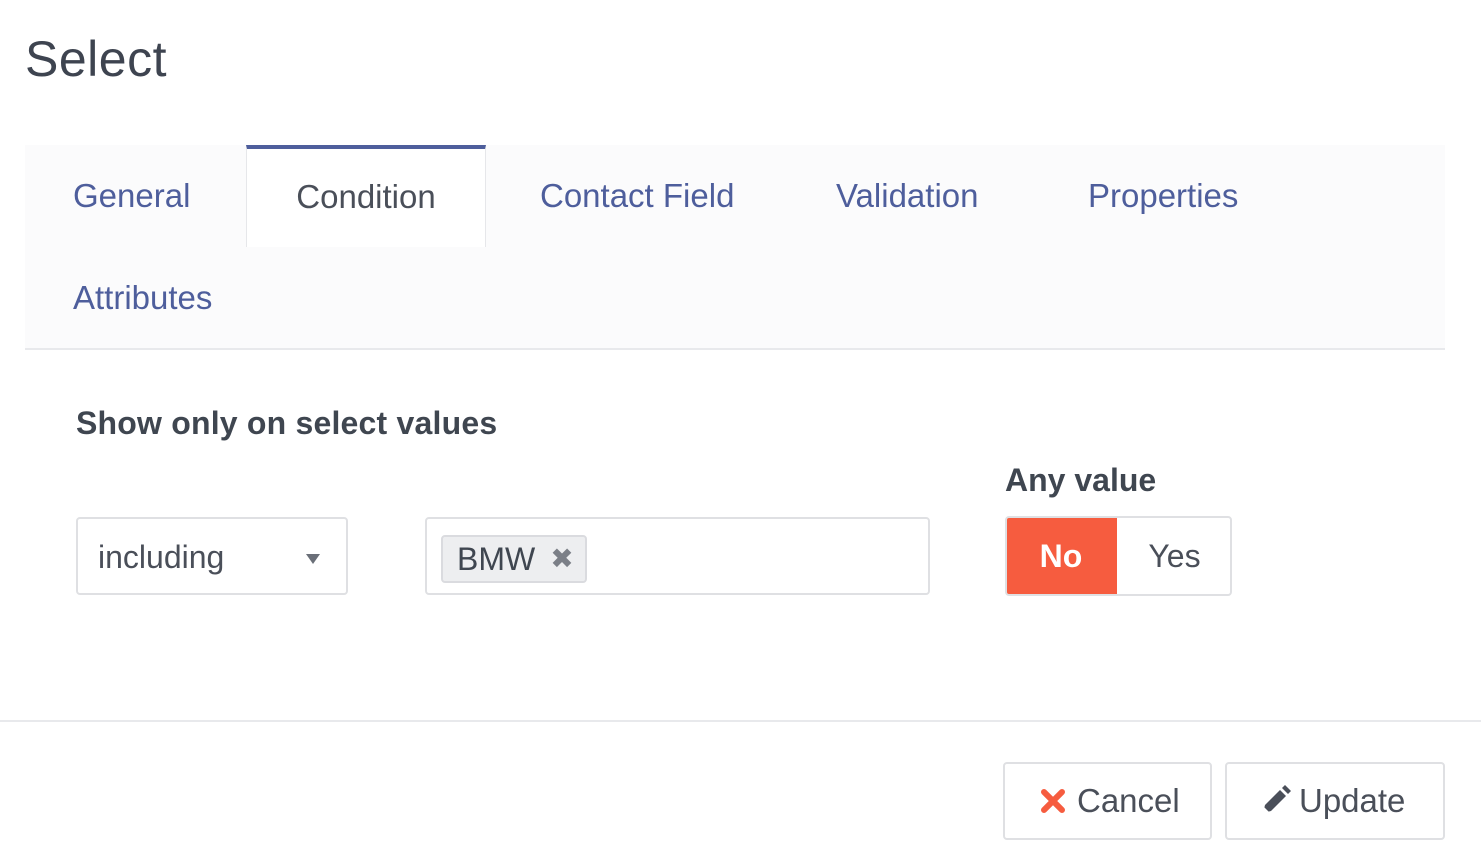 This screenshot has height=852, width=1481. I want to click on cancel-button: Cancel, so click(1107, 801).